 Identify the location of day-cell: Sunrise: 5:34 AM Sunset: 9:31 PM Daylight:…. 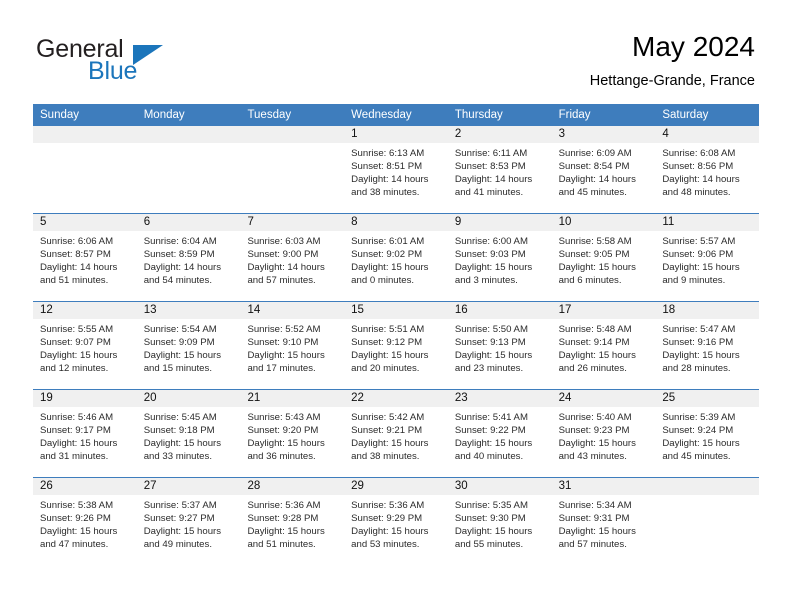
(604, 530).